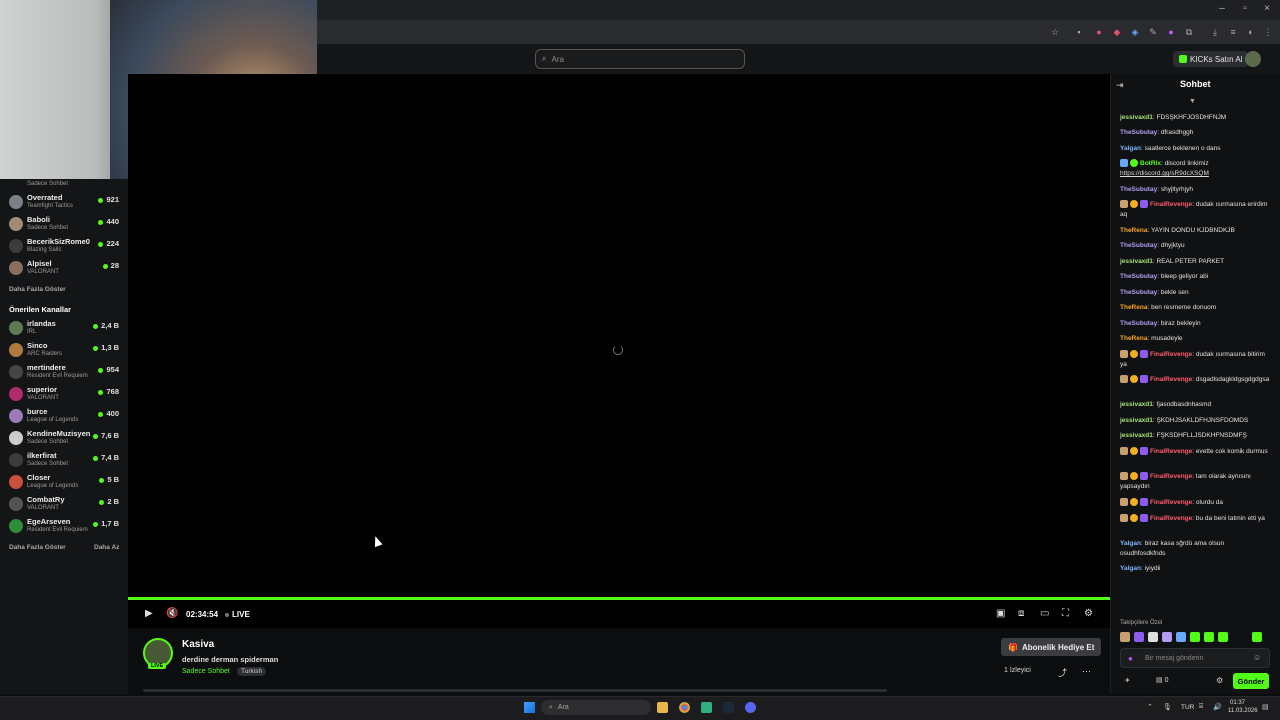  Describe the element at coordinates (1055, 32) in the screenshot. I see `bookmark-star-icon: ☆` at that location.